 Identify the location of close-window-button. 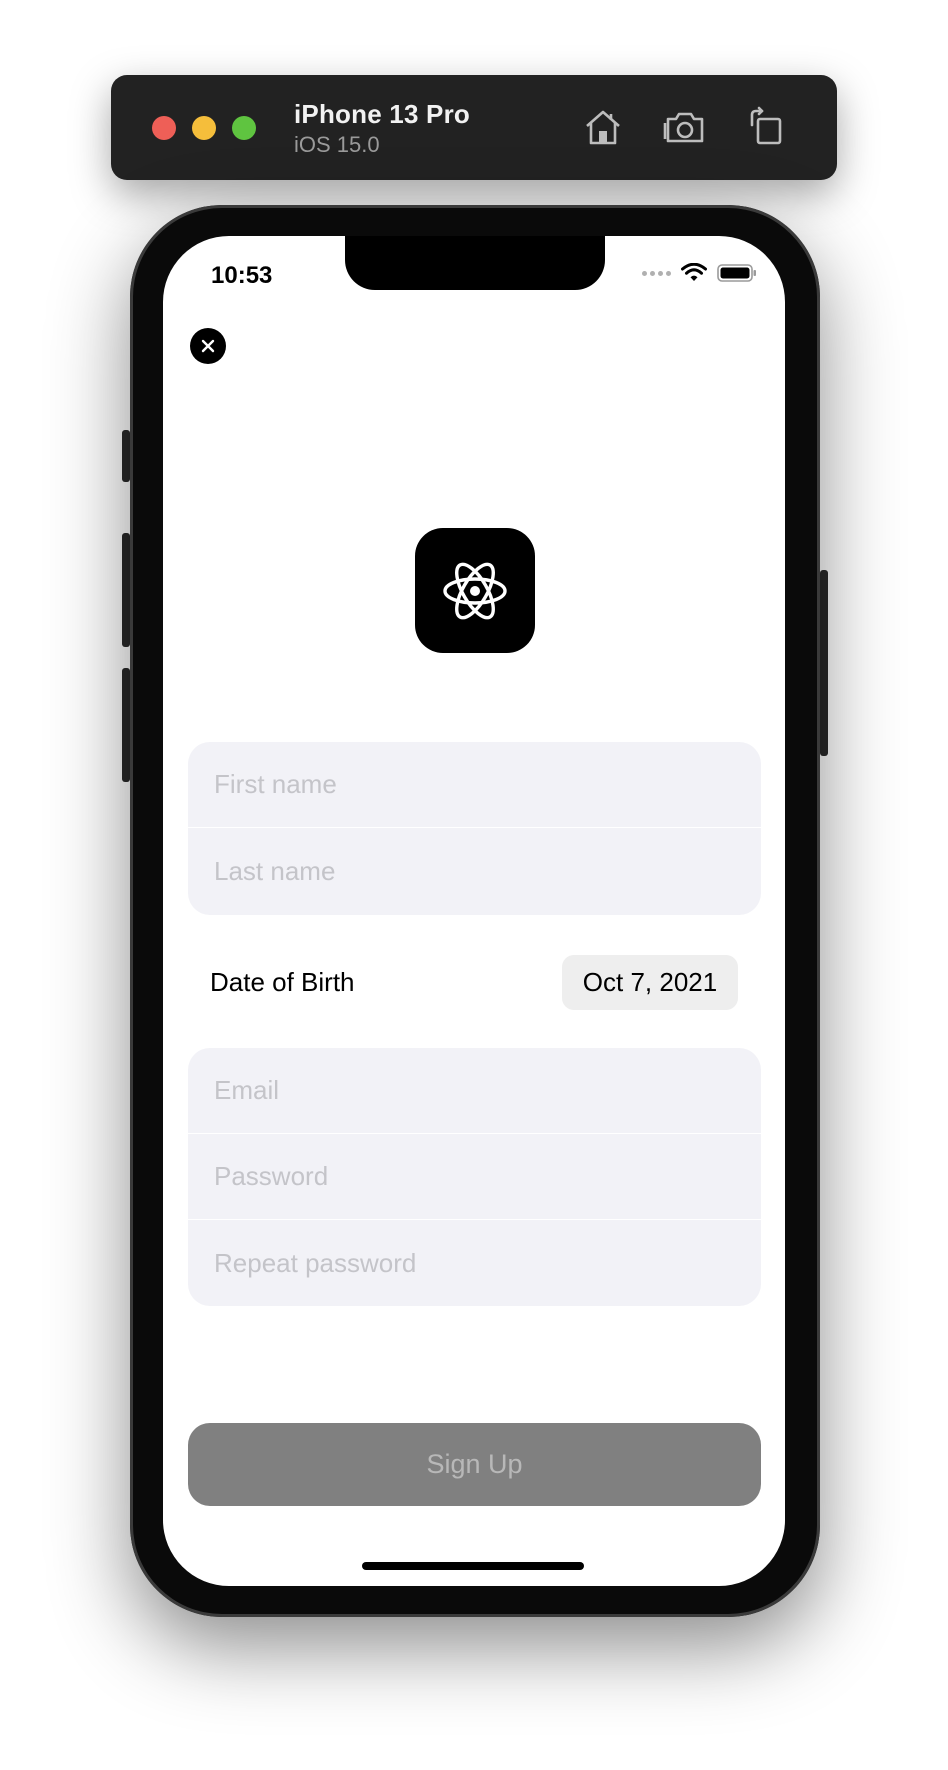
(164, 128).